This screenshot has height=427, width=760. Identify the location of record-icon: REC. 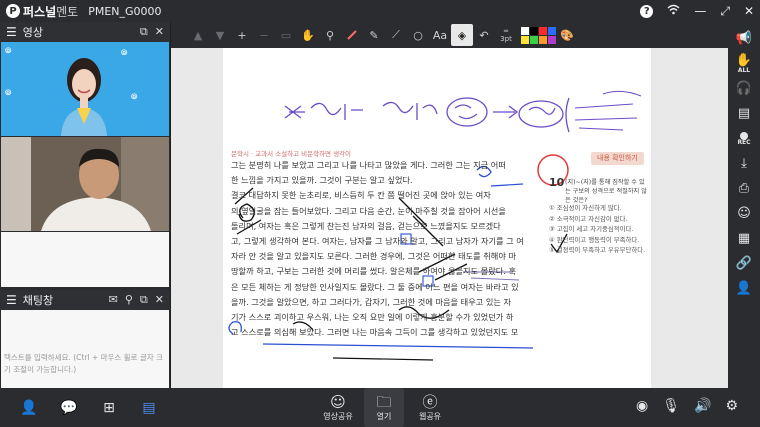
(744, 138).